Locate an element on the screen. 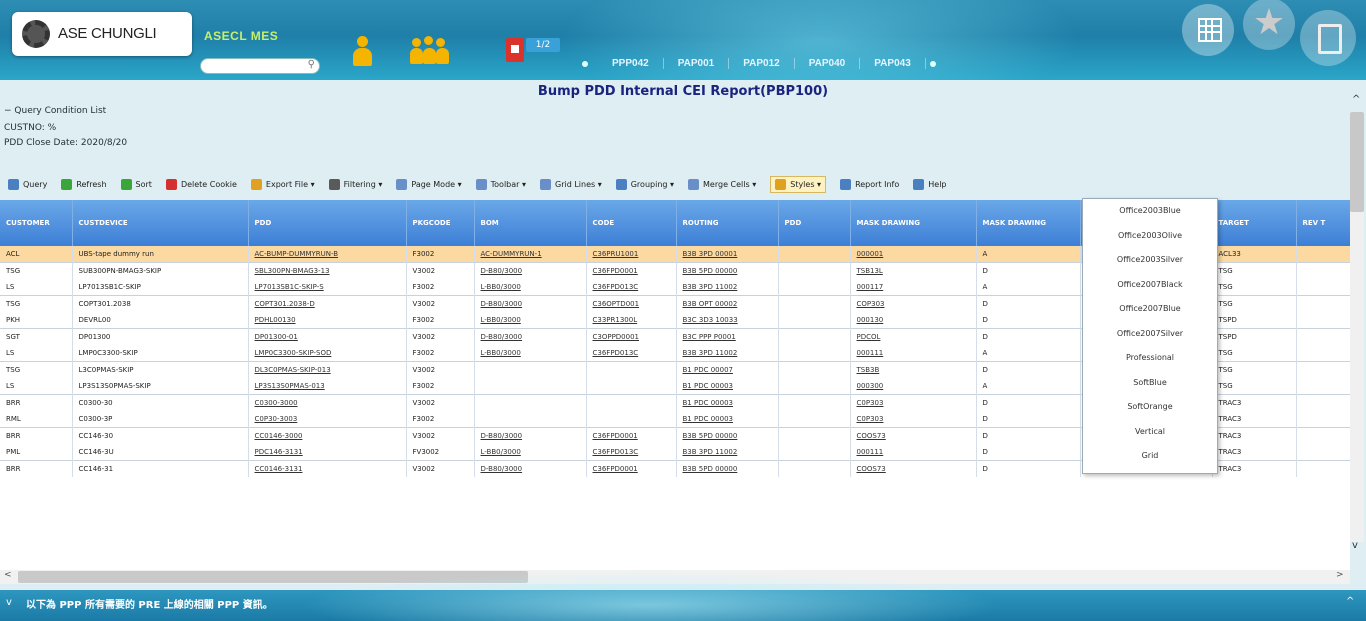 The height and width of the screenshot is (621, 1366). header-link-4: PAP040 is located at coordinates (828, 63).